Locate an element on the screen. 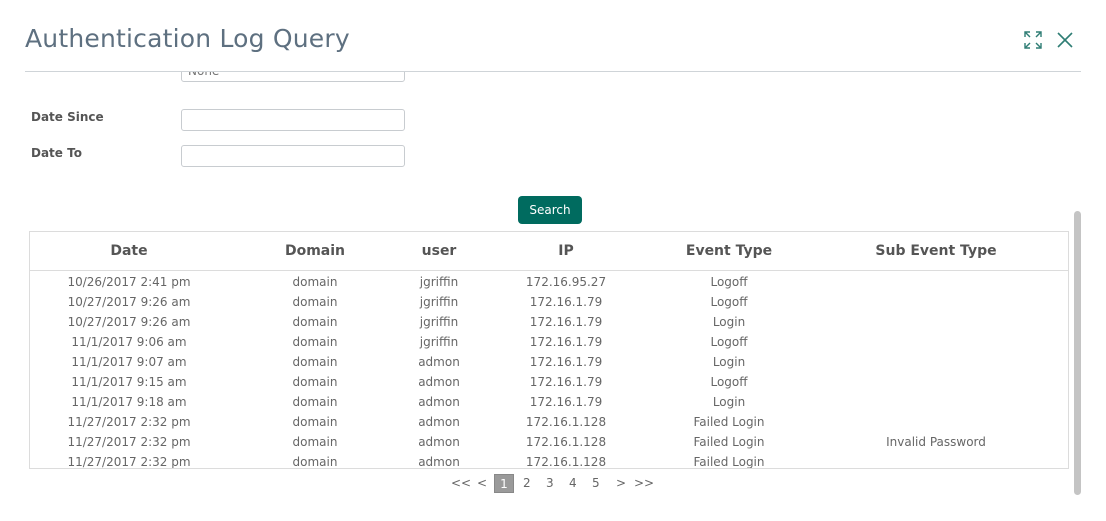 The height and width of the screenshot is (521, 1106). dialog-title: Authentication Log Query is located at coordinates (187, 38).